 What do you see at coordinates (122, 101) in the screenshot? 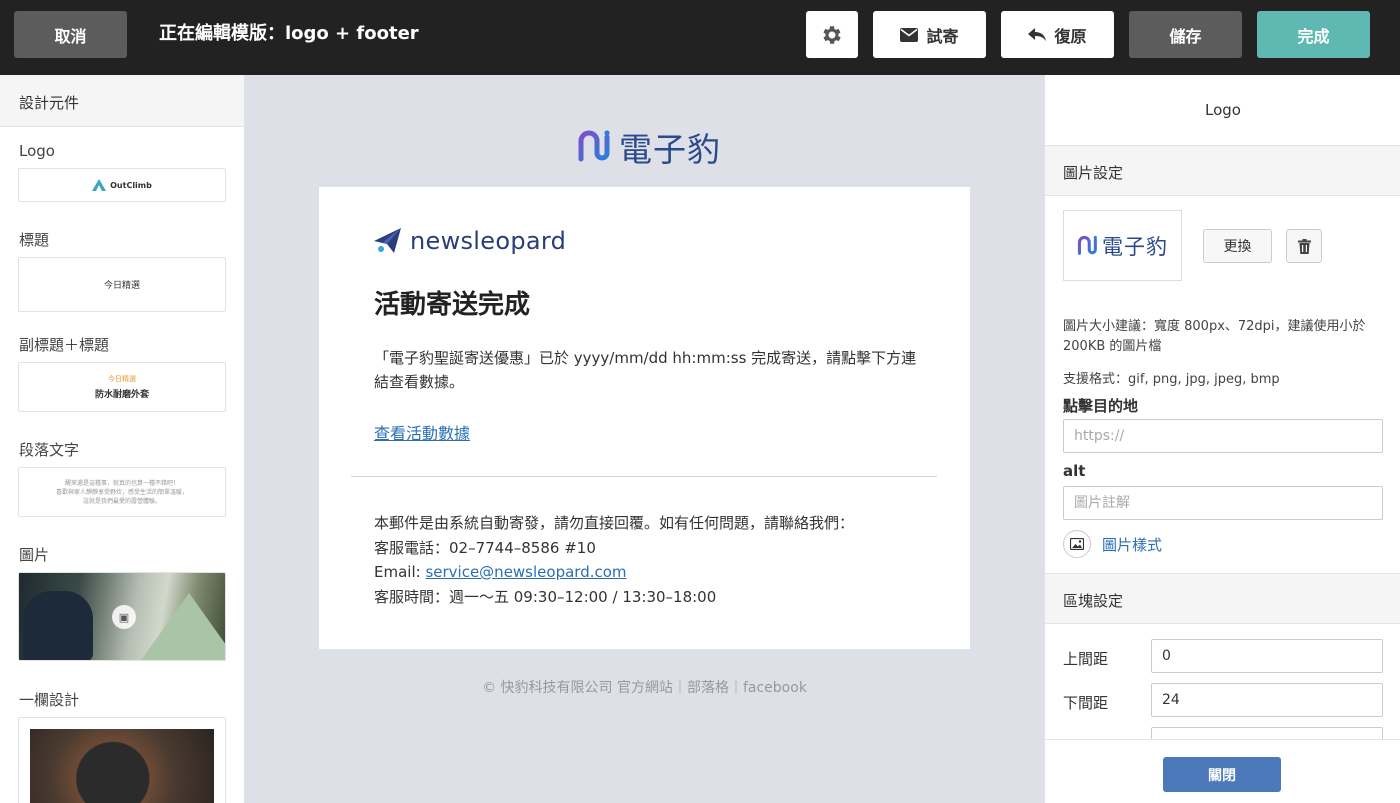
I see `sidebar-header: 設計元件` at bounding box center [122, 101].